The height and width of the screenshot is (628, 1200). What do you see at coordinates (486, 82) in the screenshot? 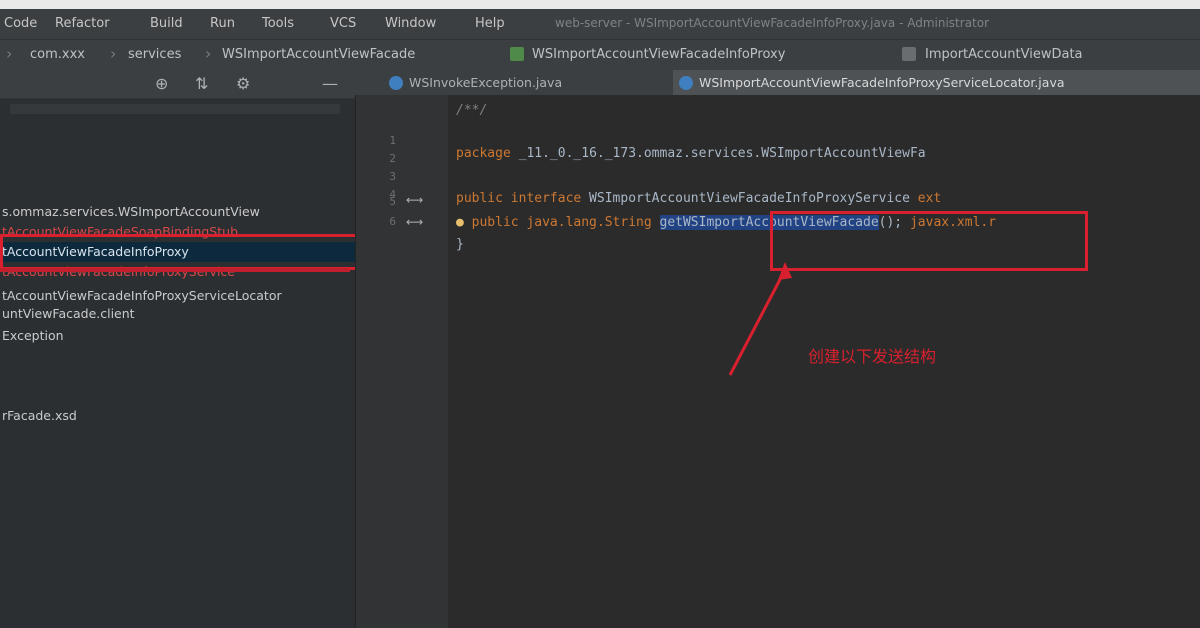
I see `tab-label: WSInvokeException.java` at bounding box center [486, 82].